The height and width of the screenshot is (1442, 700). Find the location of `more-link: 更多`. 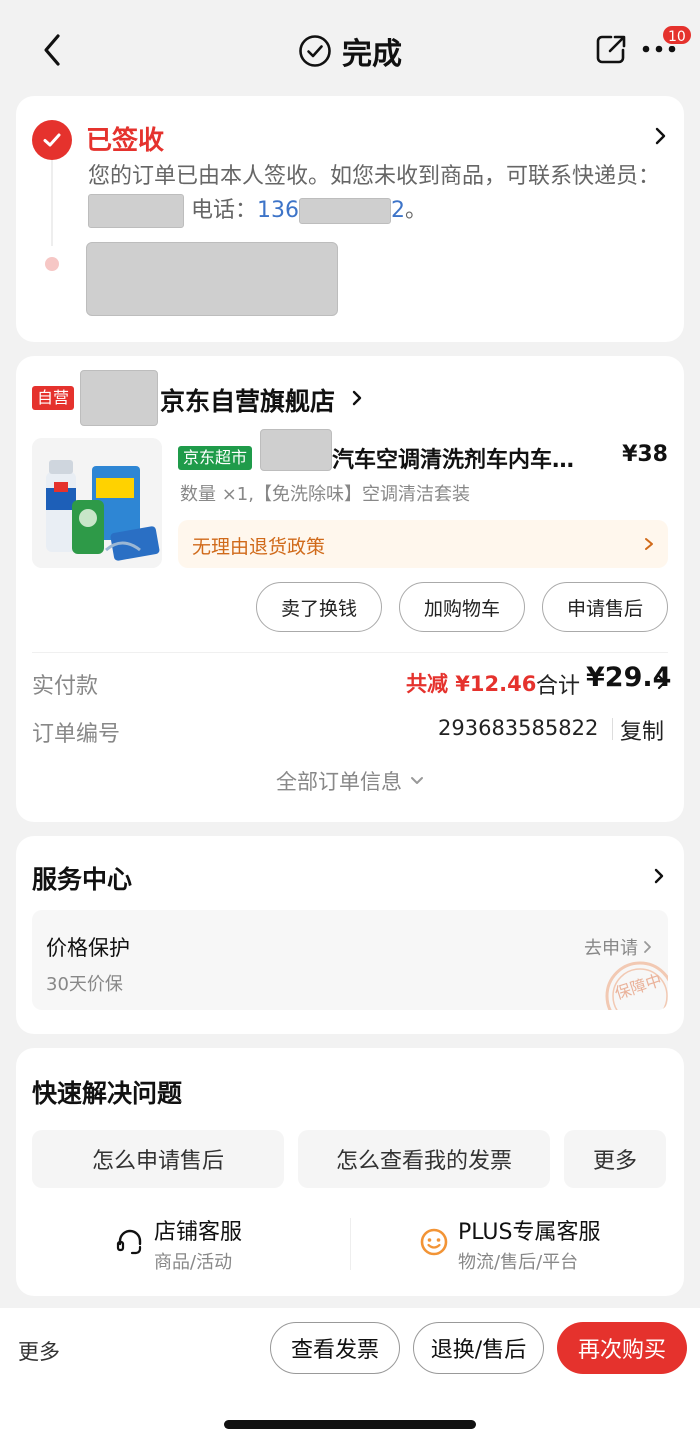

more-link: 更多 is located at coordinates (39, 1351).